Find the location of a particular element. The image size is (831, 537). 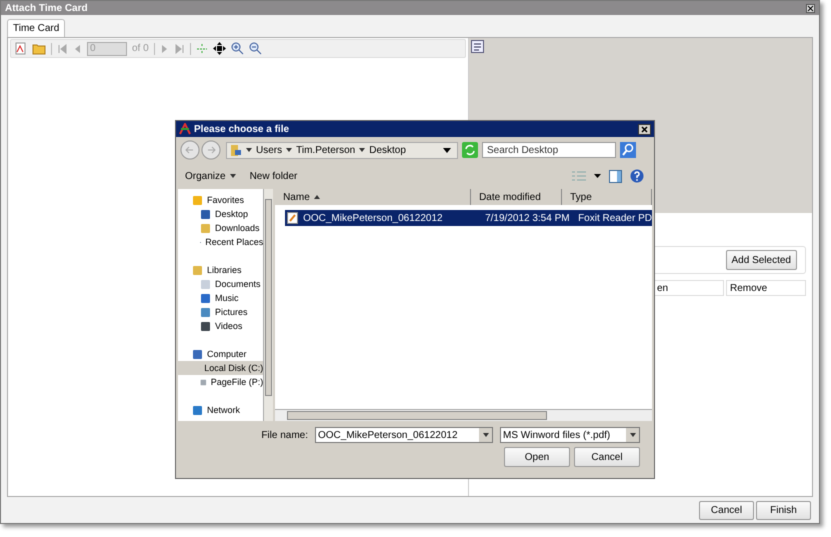

file-name-field: OOC_MikePeterson_06122012 is located at coordinates (404, 435).